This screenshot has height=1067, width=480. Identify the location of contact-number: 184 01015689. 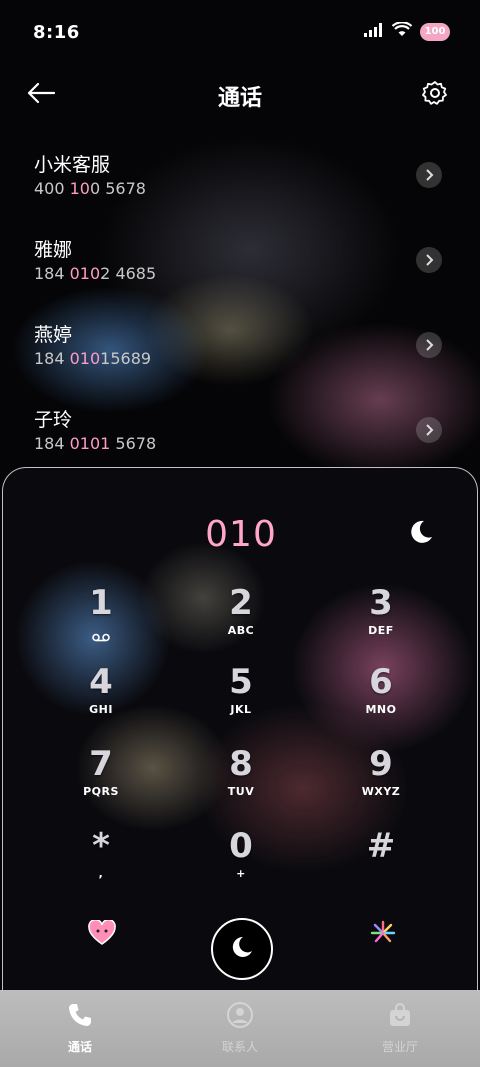
(93, 358).